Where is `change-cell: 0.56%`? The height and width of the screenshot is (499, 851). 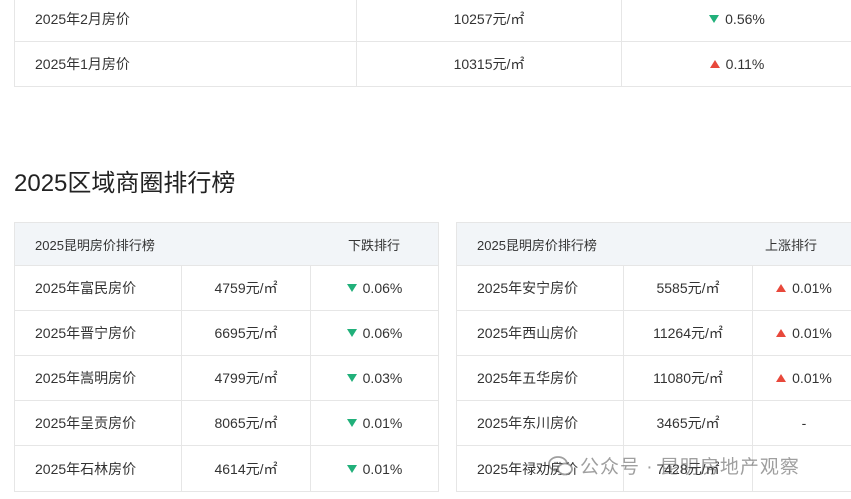 change-cell: 0.56% is located at coordinates (736, 20).